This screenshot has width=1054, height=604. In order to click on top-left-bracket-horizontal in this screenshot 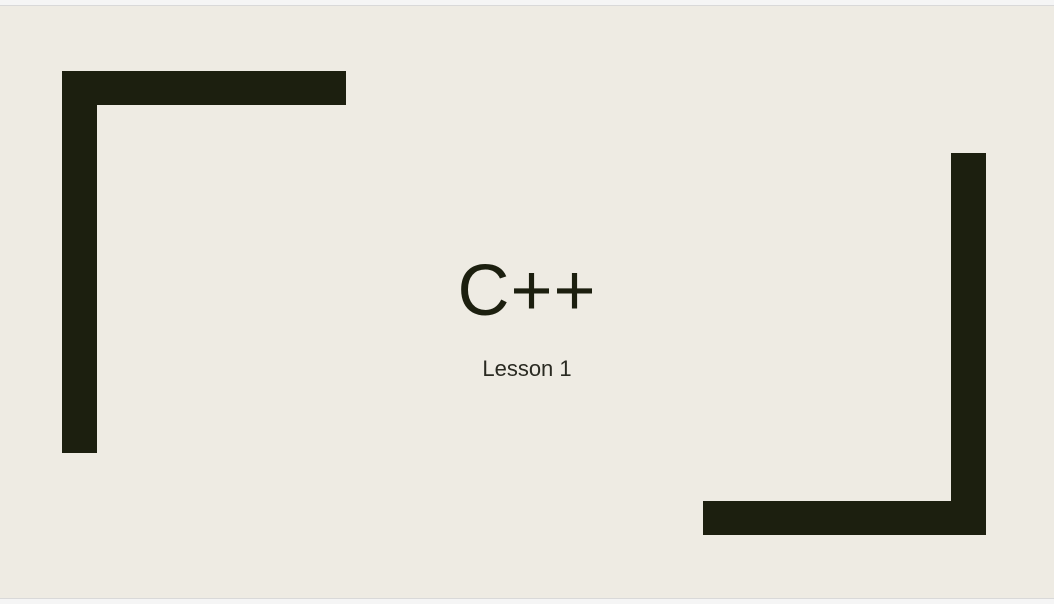, I will do `click(204, 88)`.